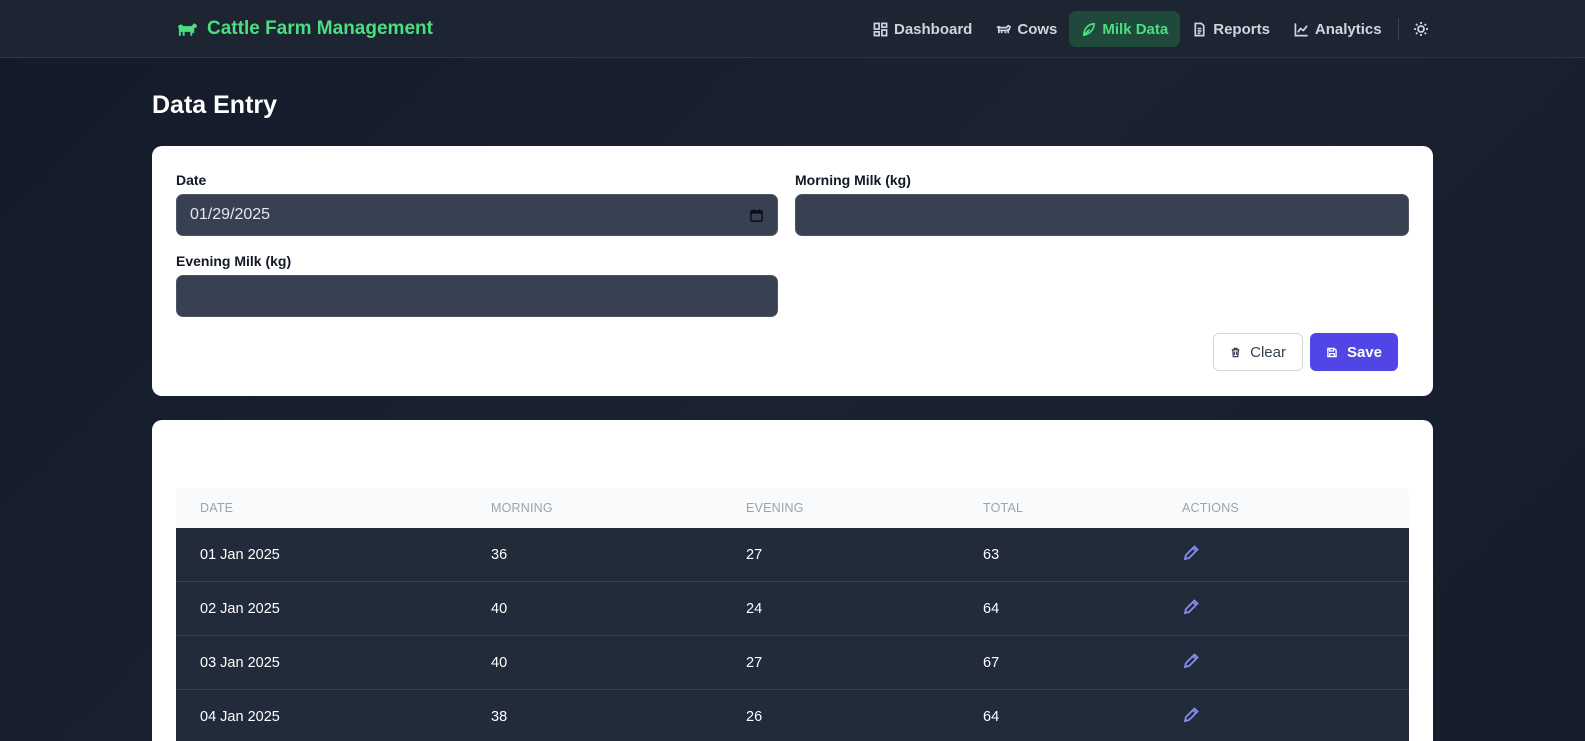  What do you see at coordinates (230, 214) in the screenshot?
I see `date-value: 01/29/2025` at bounding box center [230, 214].